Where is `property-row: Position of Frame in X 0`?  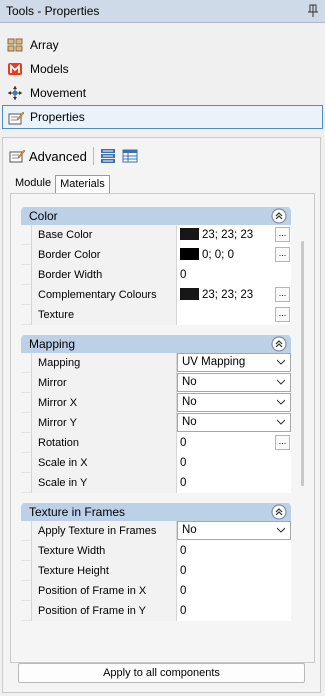 property-row: Position of Frame in X 0 is located at coordinates (156, 591).